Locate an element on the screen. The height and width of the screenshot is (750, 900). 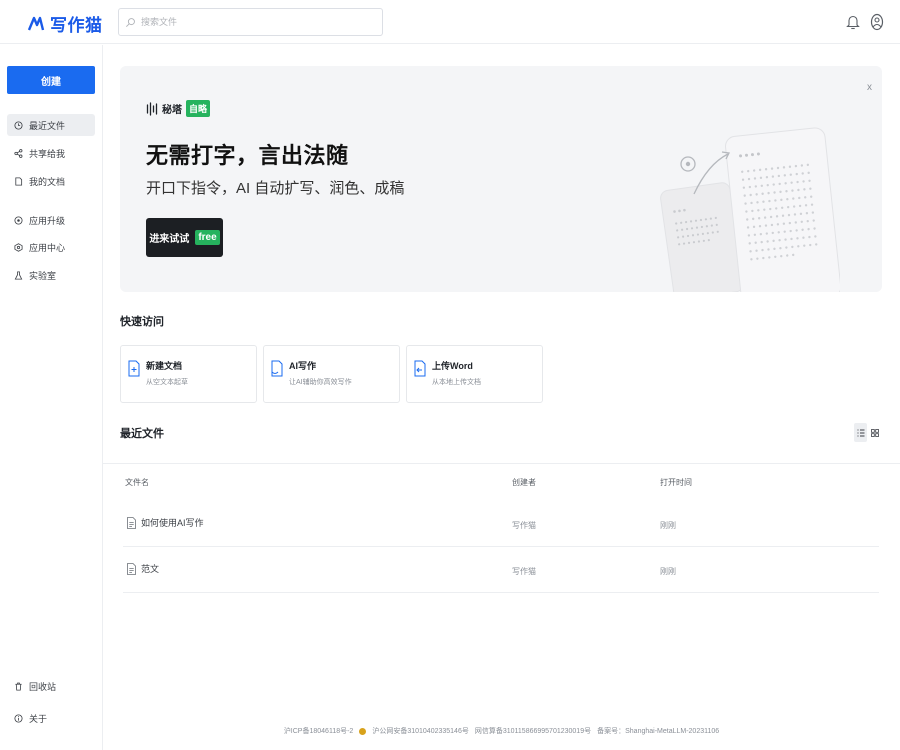
grid-view-button is located at coordinates (874, 432).